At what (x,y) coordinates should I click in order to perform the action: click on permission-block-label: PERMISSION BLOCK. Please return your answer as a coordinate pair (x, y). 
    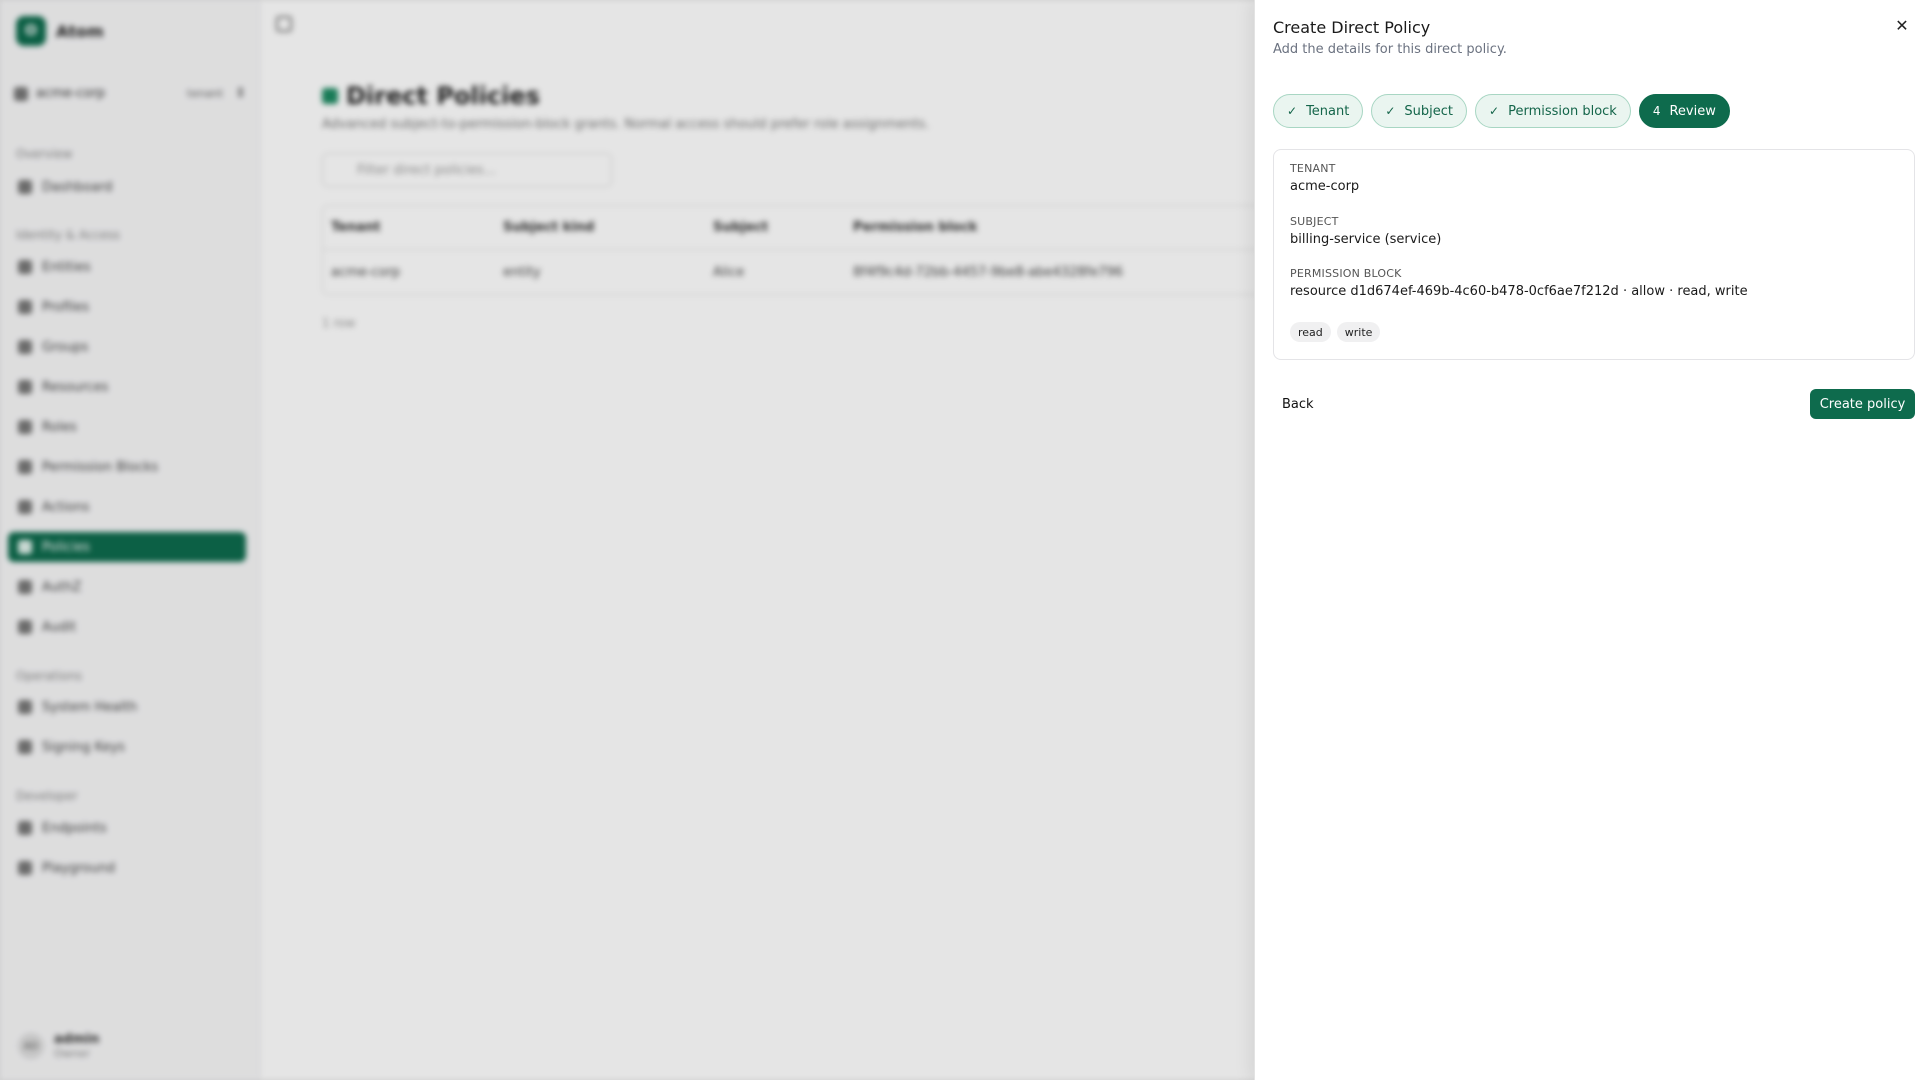
    Looking at the image, I should click on (1346, 273).